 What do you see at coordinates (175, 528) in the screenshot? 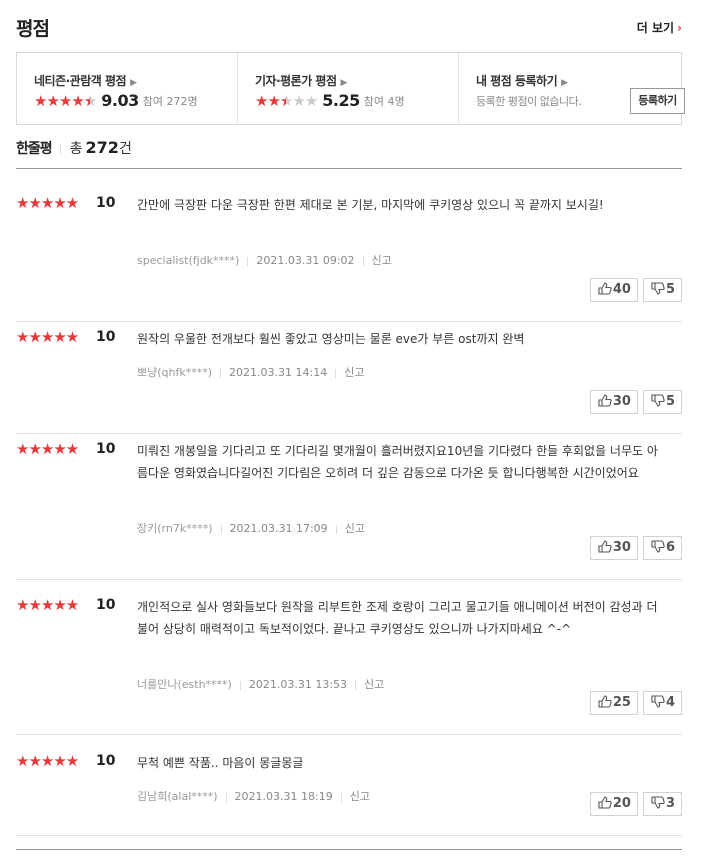
I see `review-user: 장키(rn7k****)` at bounding box center [175, 528].